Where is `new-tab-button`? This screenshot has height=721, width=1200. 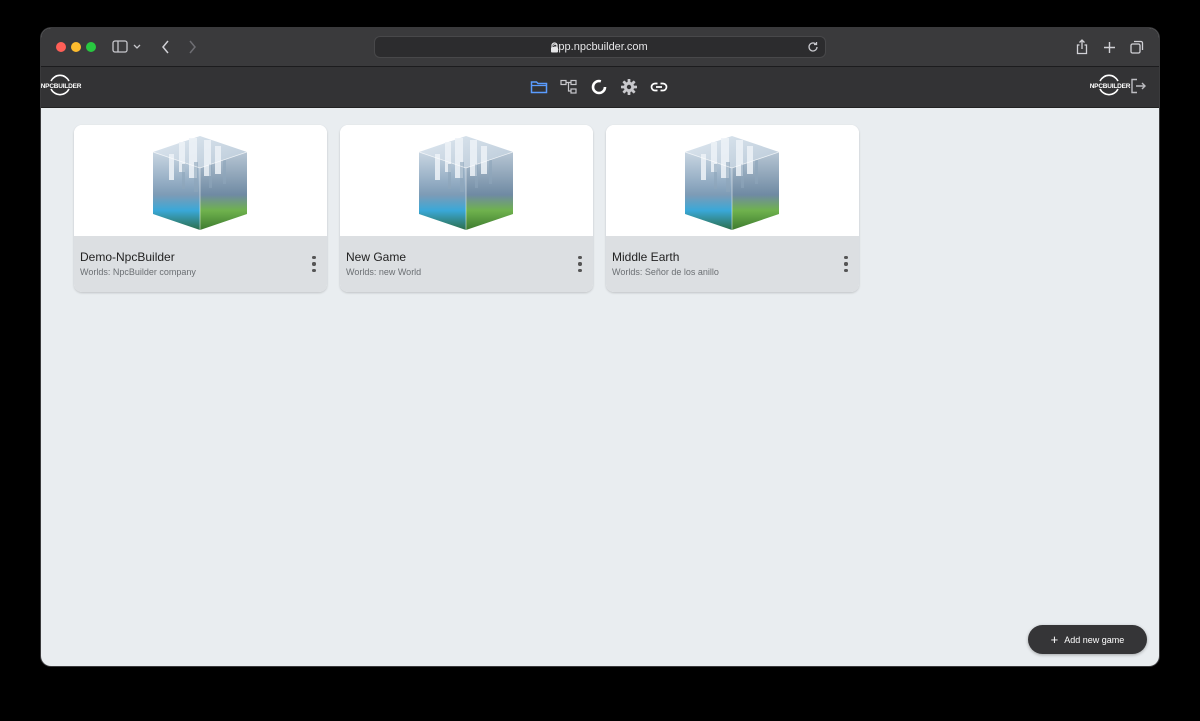 new-tab-button is located at coordinates (1109, 47).